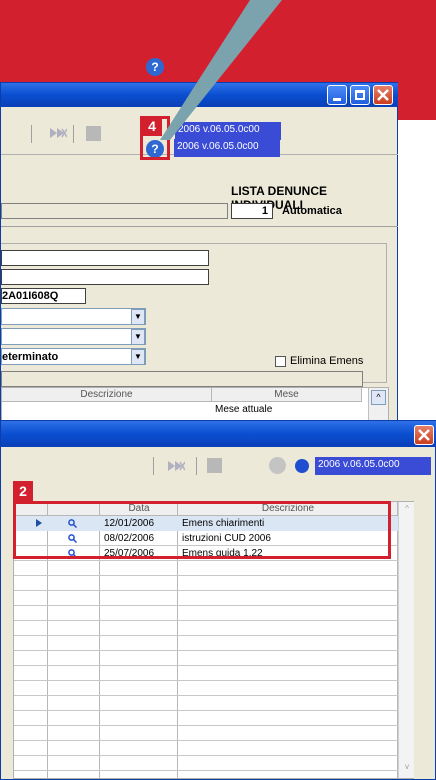 The image size is (436, 780). What do you see at coordinates (373, 466) in the screenshot?
I see `version-label: 2006 v.06.05.0c00` at bounding box center [373, 466].